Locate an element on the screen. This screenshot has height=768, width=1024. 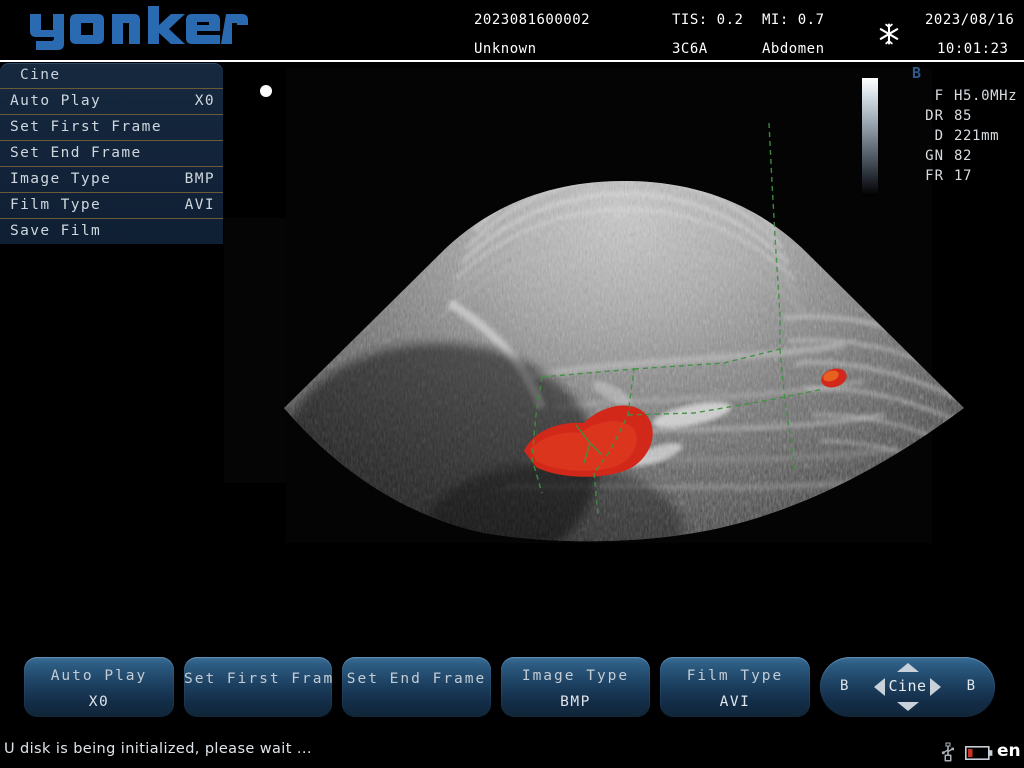
menu-item-save-film: Save Film is located at coordinates (111, 231).